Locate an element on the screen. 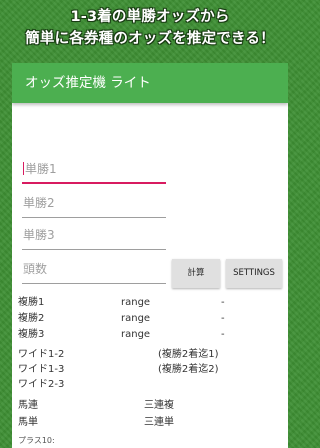 The image size is (320, 448). win3-input: 単勝3 is located at coordinates (94, 237).